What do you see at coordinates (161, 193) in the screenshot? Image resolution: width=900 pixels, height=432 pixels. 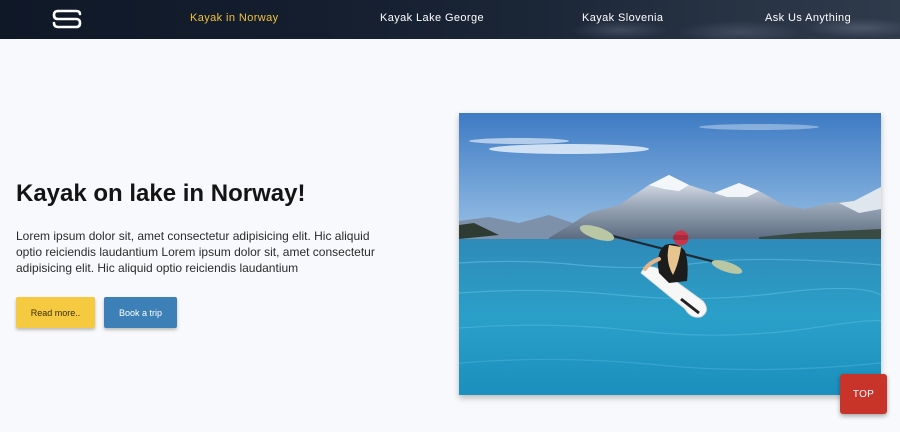 I see `hero-title: Kayak on lake in Norway!` at bounding box center [161, 193].